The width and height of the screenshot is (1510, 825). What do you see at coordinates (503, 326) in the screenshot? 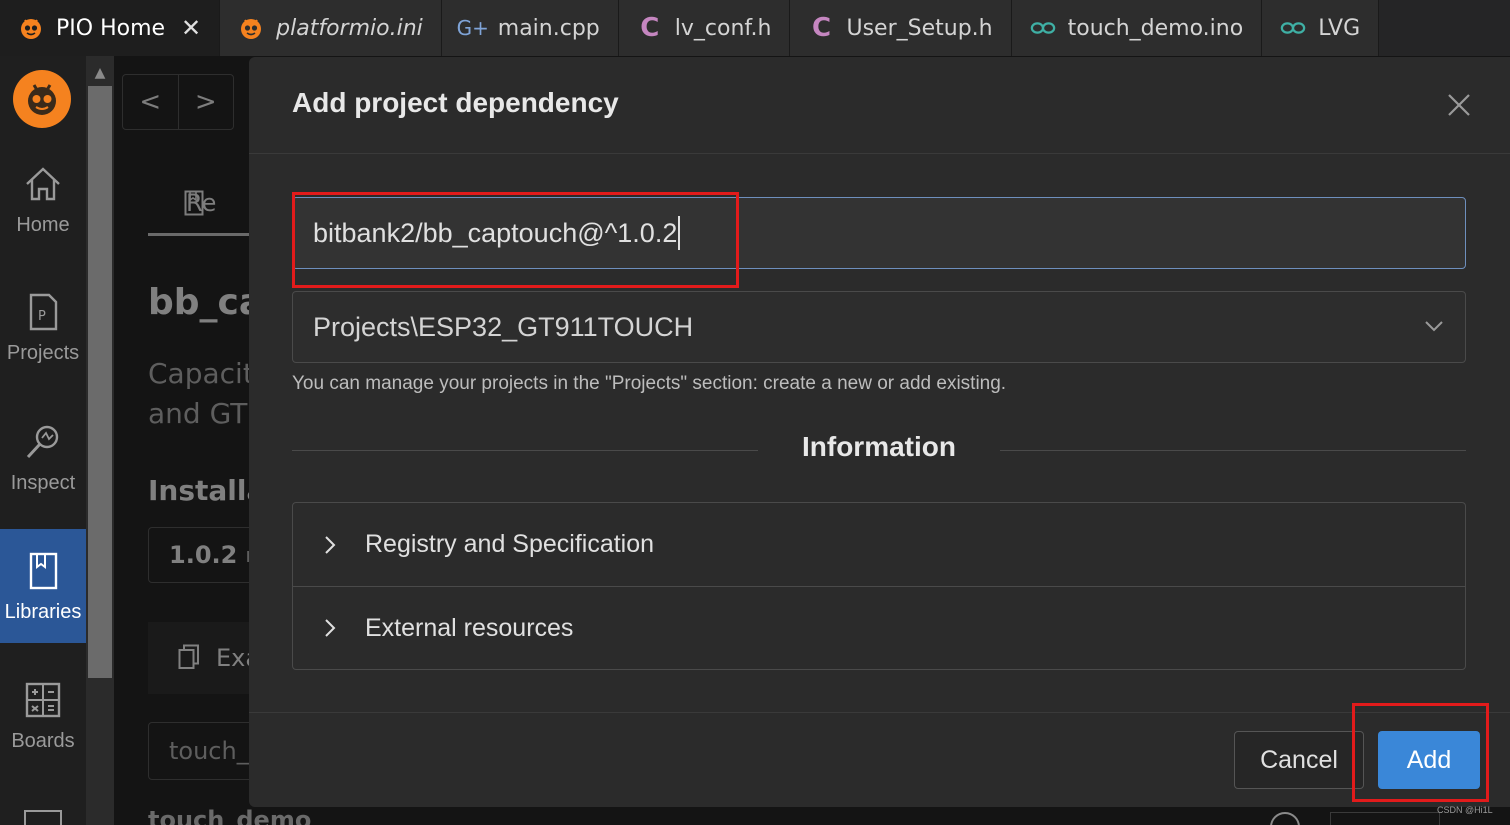
I see `project-value: Projects\ESP32_GT911TOUCH` at bounding box center [503, 326].